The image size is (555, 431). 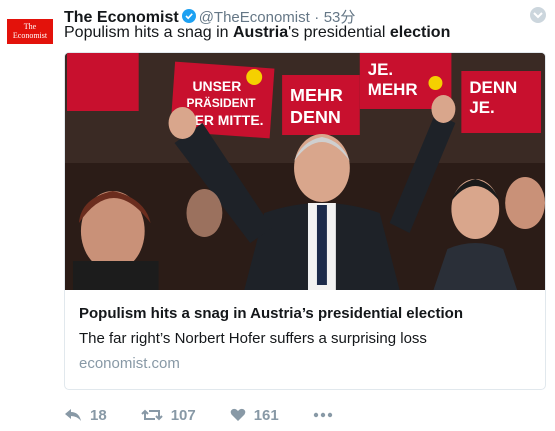 I want to click on more-button, so click(x=327, y=415).